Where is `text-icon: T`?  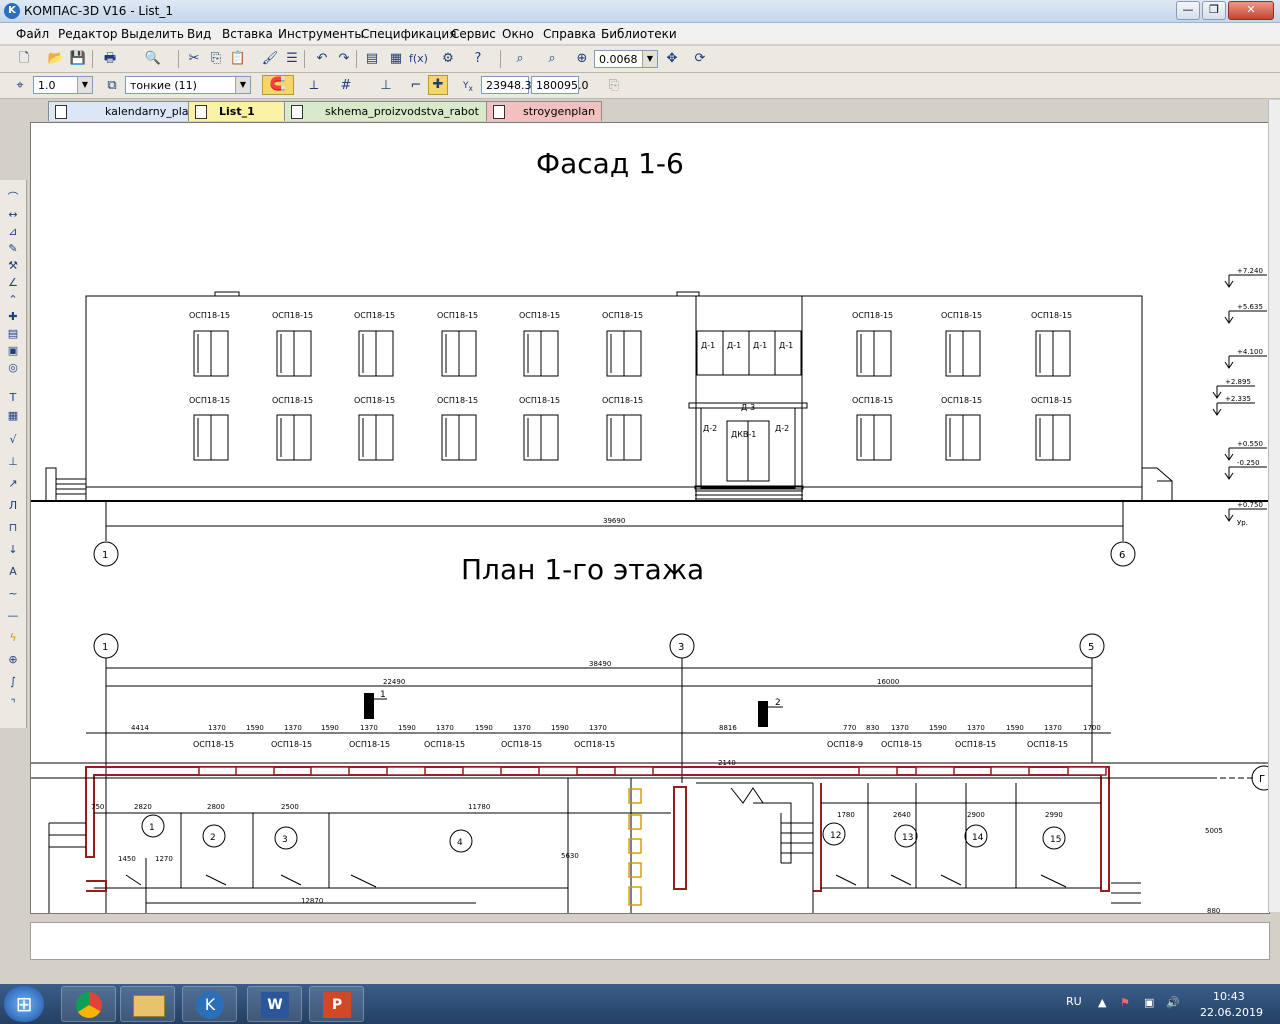 text-icon: T is located at coordinates (13, 397).